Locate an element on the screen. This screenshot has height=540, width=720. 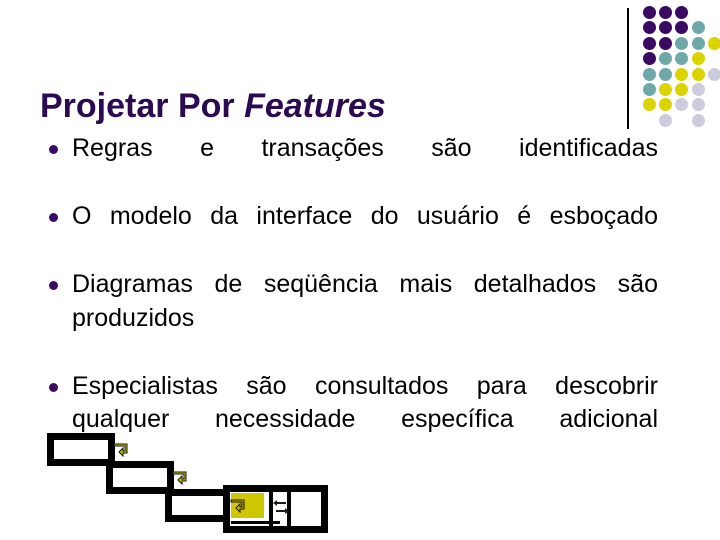
page-title-emphasis: Features is located at coordinates (315, 105).